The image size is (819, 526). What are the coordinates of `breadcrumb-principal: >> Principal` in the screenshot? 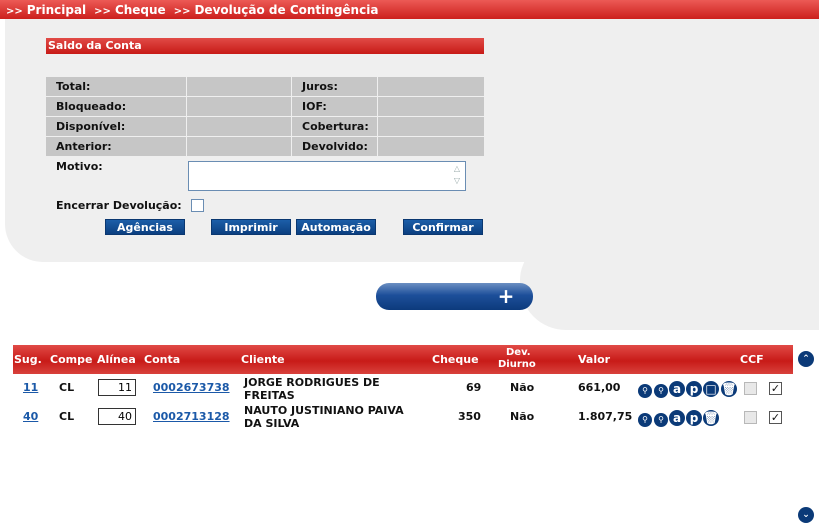 It's located at (46, 10).